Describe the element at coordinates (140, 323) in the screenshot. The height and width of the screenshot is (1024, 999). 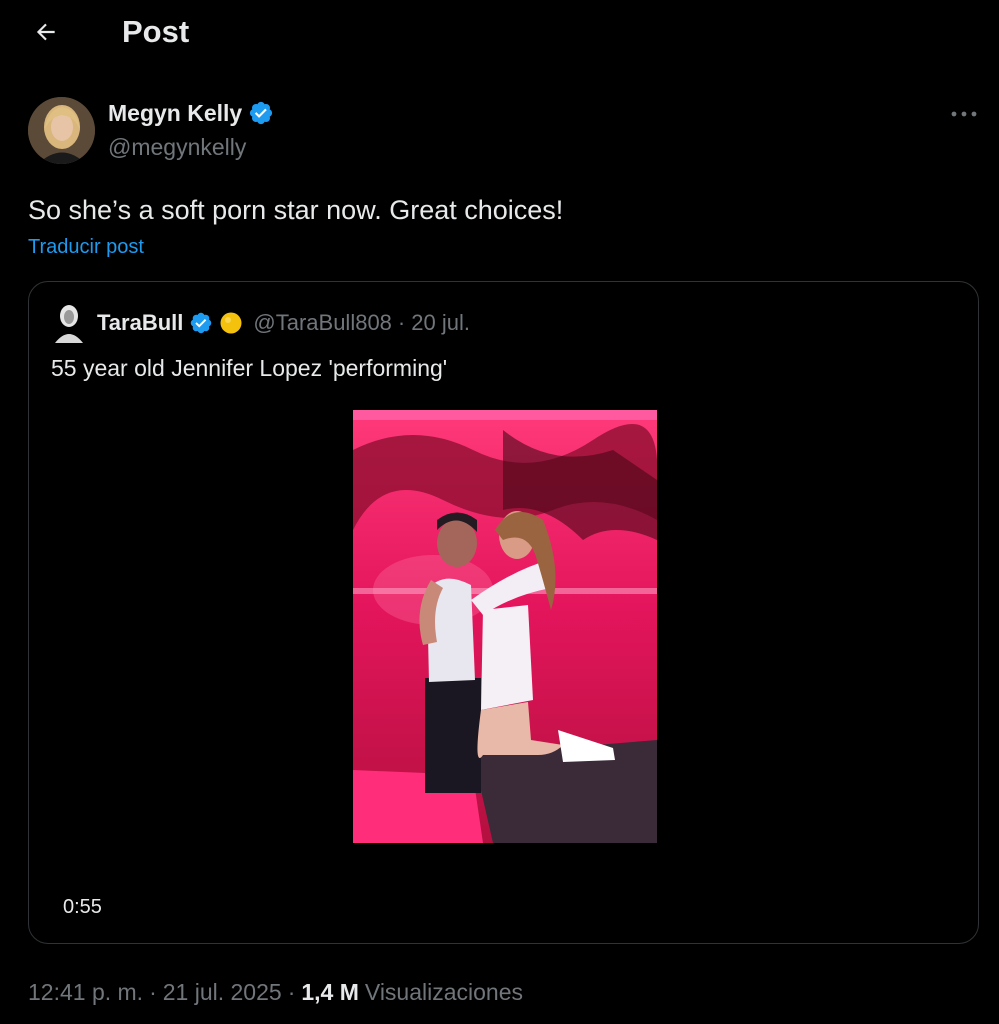
I see `quoted-author-name: TaraBull` at that location.